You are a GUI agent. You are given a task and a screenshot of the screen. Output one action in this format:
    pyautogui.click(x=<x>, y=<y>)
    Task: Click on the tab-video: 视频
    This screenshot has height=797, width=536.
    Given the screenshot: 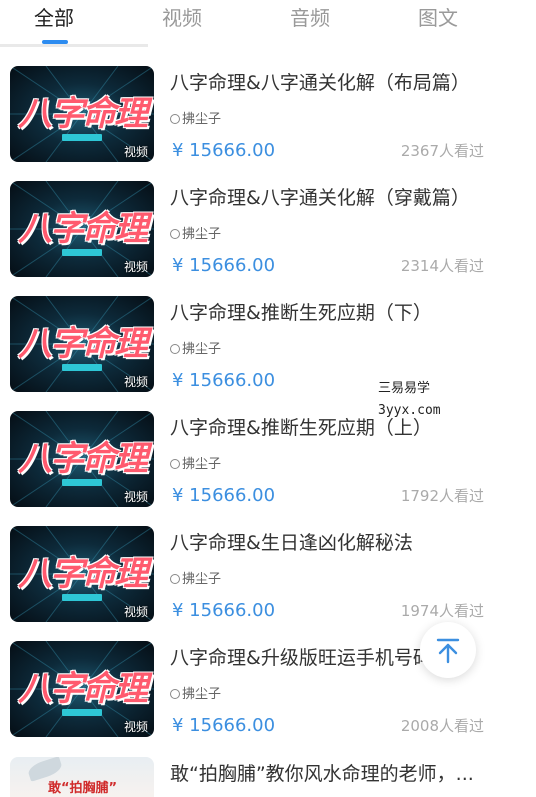 What is the action you would take?
    pyautogui.click(x=182, y=16)
    